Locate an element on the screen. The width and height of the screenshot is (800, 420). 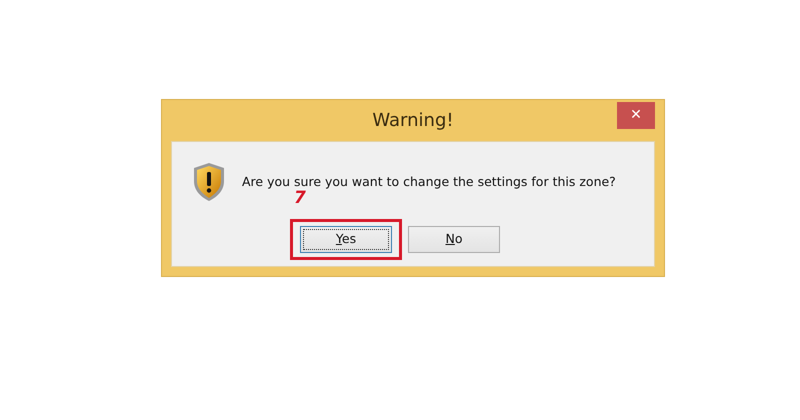
window-title: Warning! is located at coordinates (413, 121).